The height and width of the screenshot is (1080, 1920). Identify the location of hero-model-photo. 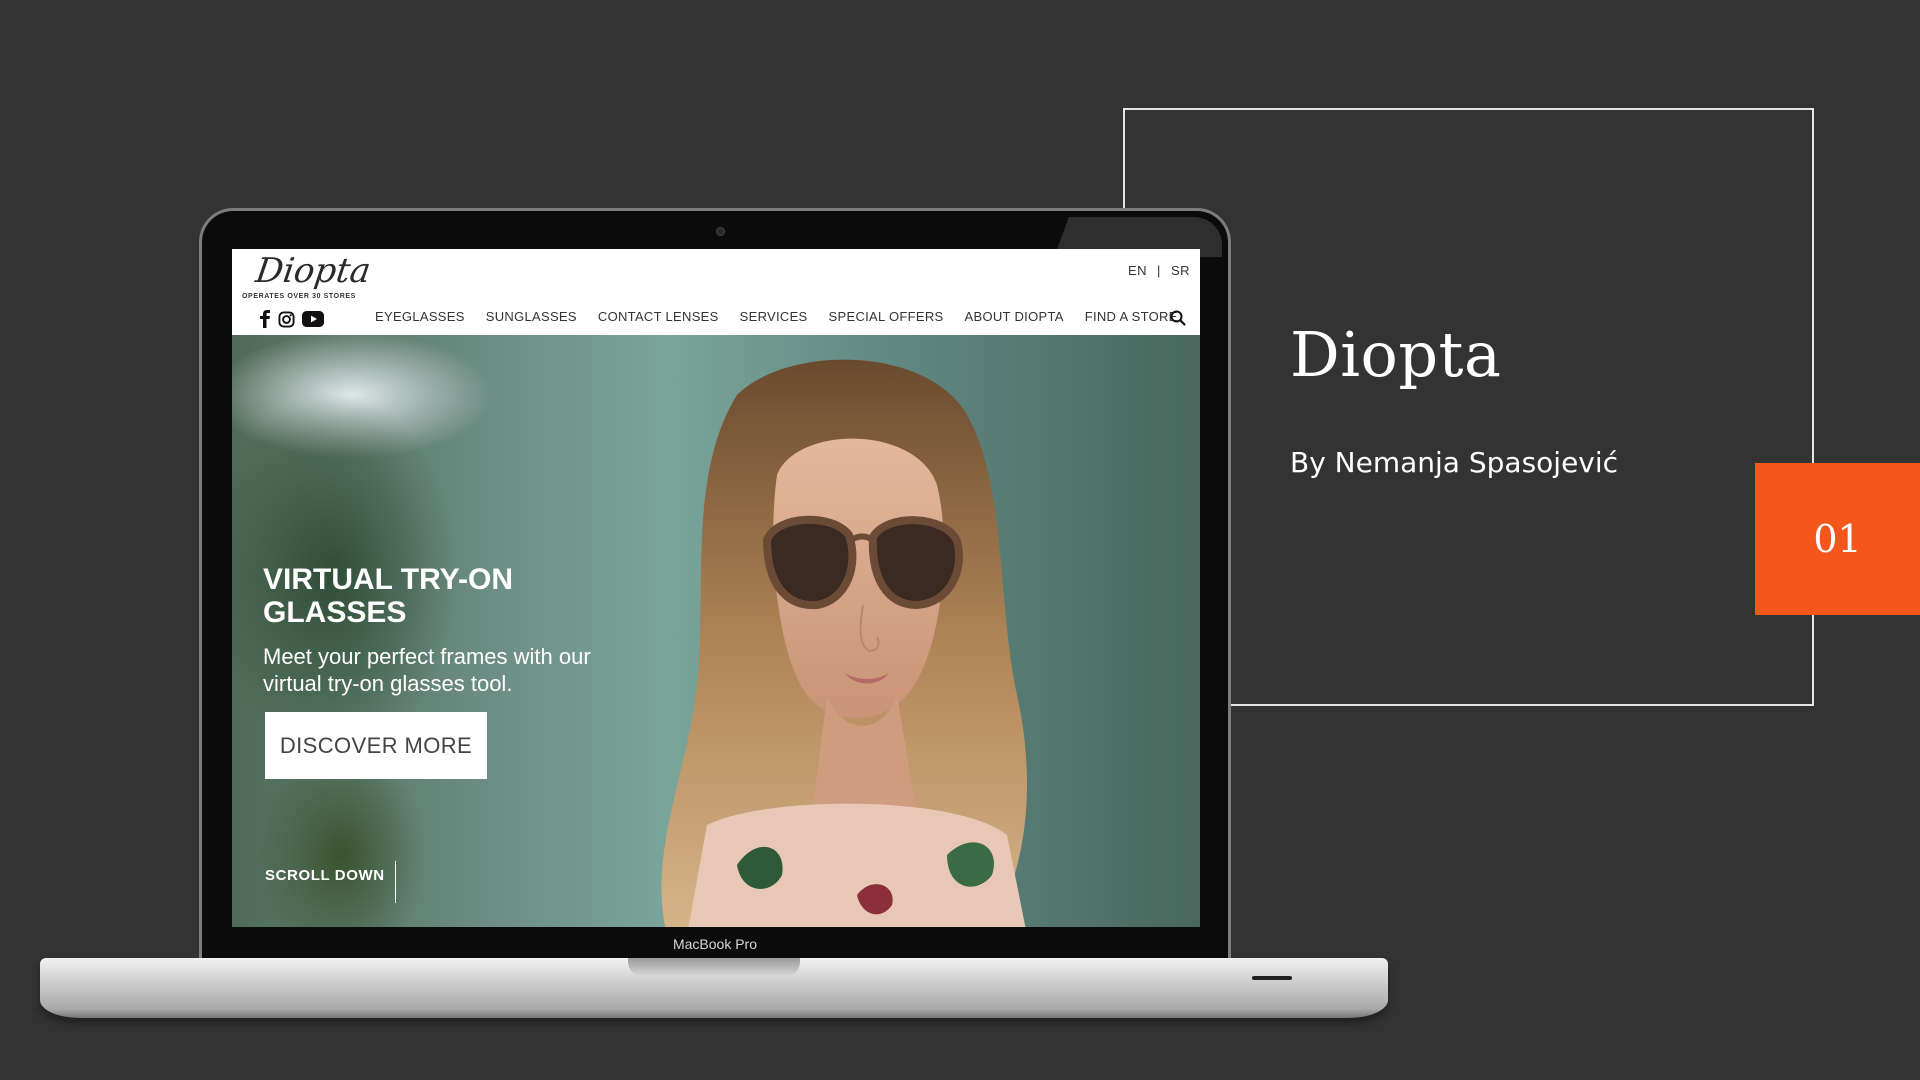
(844, 643).